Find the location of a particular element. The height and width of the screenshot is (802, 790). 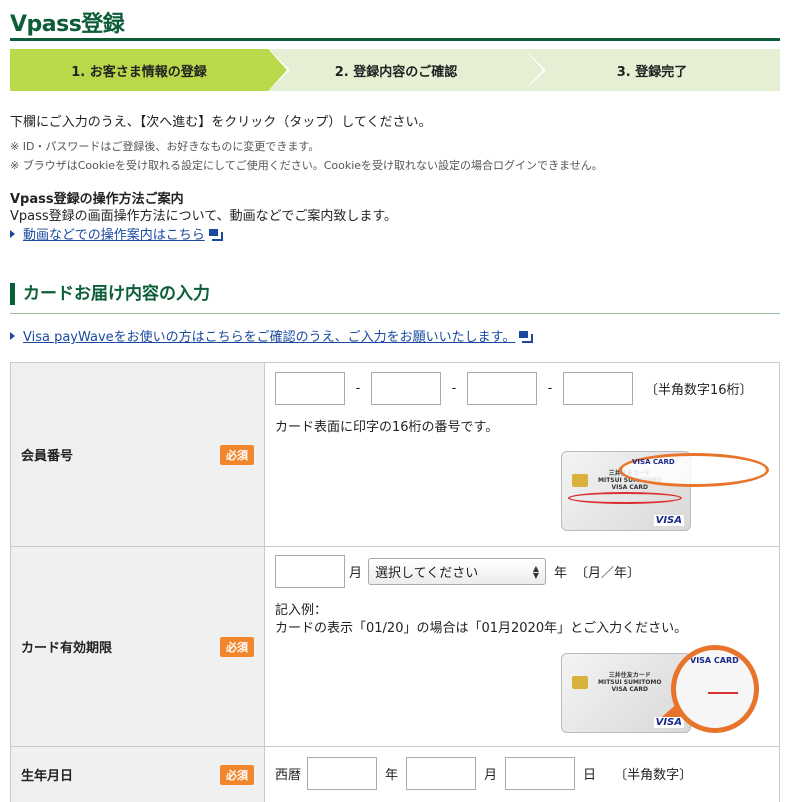

card-number-highlight is located at coordinates (625, 498).